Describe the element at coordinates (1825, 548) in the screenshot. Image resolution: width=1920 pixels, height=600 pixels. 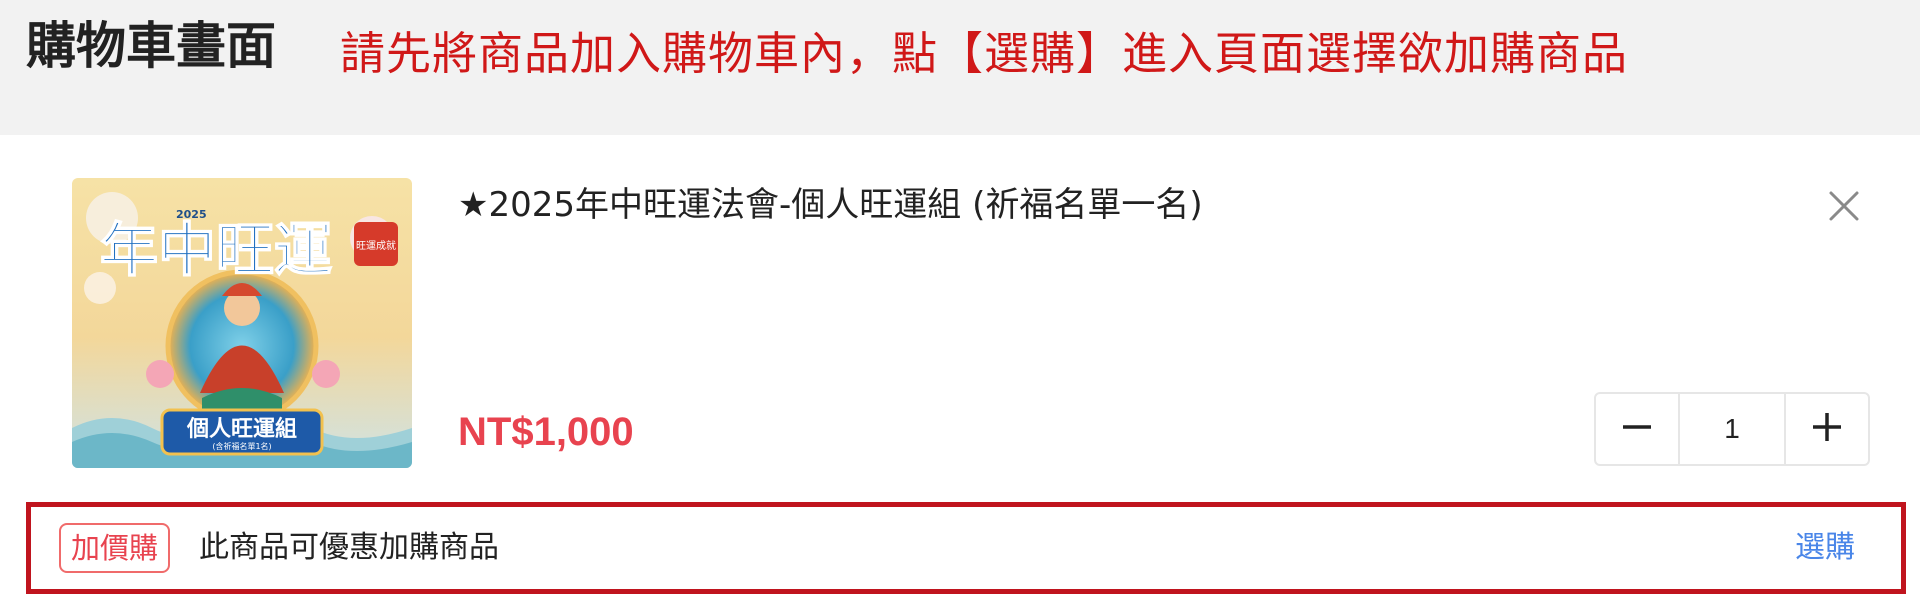
I see `select-addon-link: 選購` at that location.